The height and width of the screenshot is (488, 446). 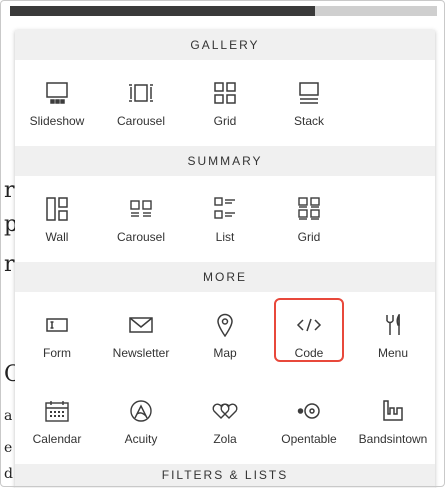 What do you see at coordinates (309, 325) in the screenshot?
I see `code-icon` at bounding box center [309, 325].